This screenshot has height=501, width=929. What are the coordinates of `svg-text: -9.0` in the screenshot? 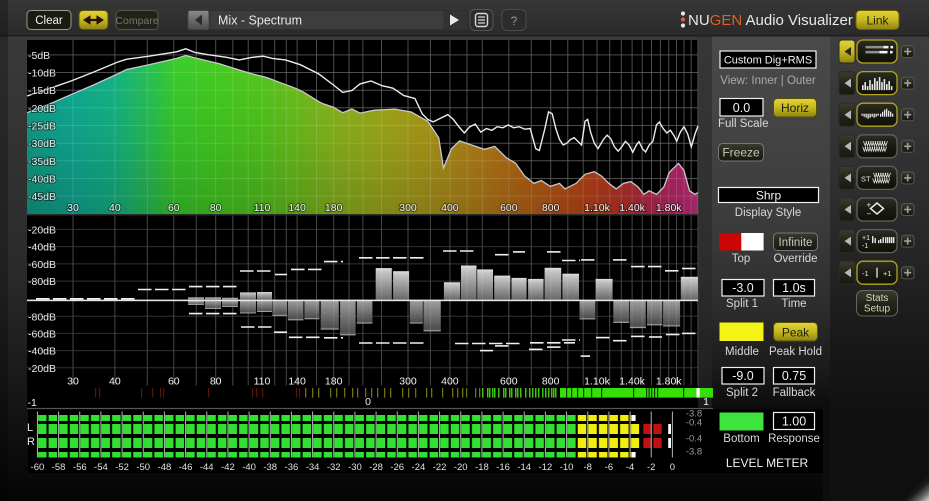 It's located at (743, 376).